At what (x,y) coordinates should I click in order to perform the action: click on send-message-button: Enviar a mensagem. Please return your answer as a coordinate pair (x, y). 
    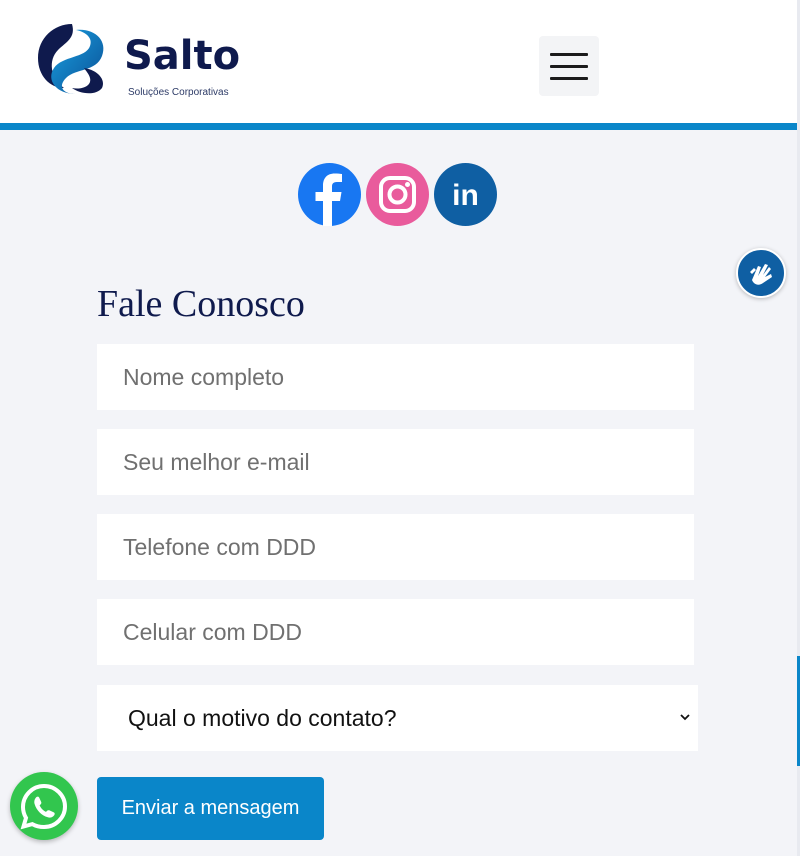
    Looking at the image, I should click on (210, 808).